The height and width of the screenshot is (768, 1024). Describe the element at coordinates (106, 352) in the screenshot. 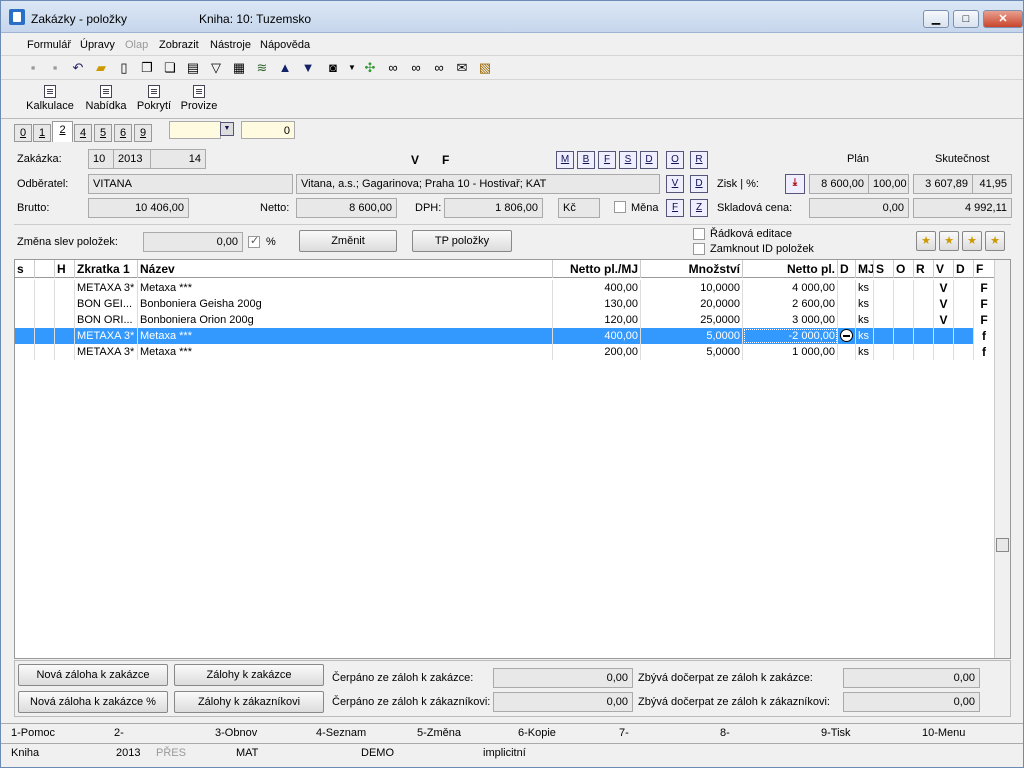

I see `cell-zkratka: METAXA 3*` at that location.